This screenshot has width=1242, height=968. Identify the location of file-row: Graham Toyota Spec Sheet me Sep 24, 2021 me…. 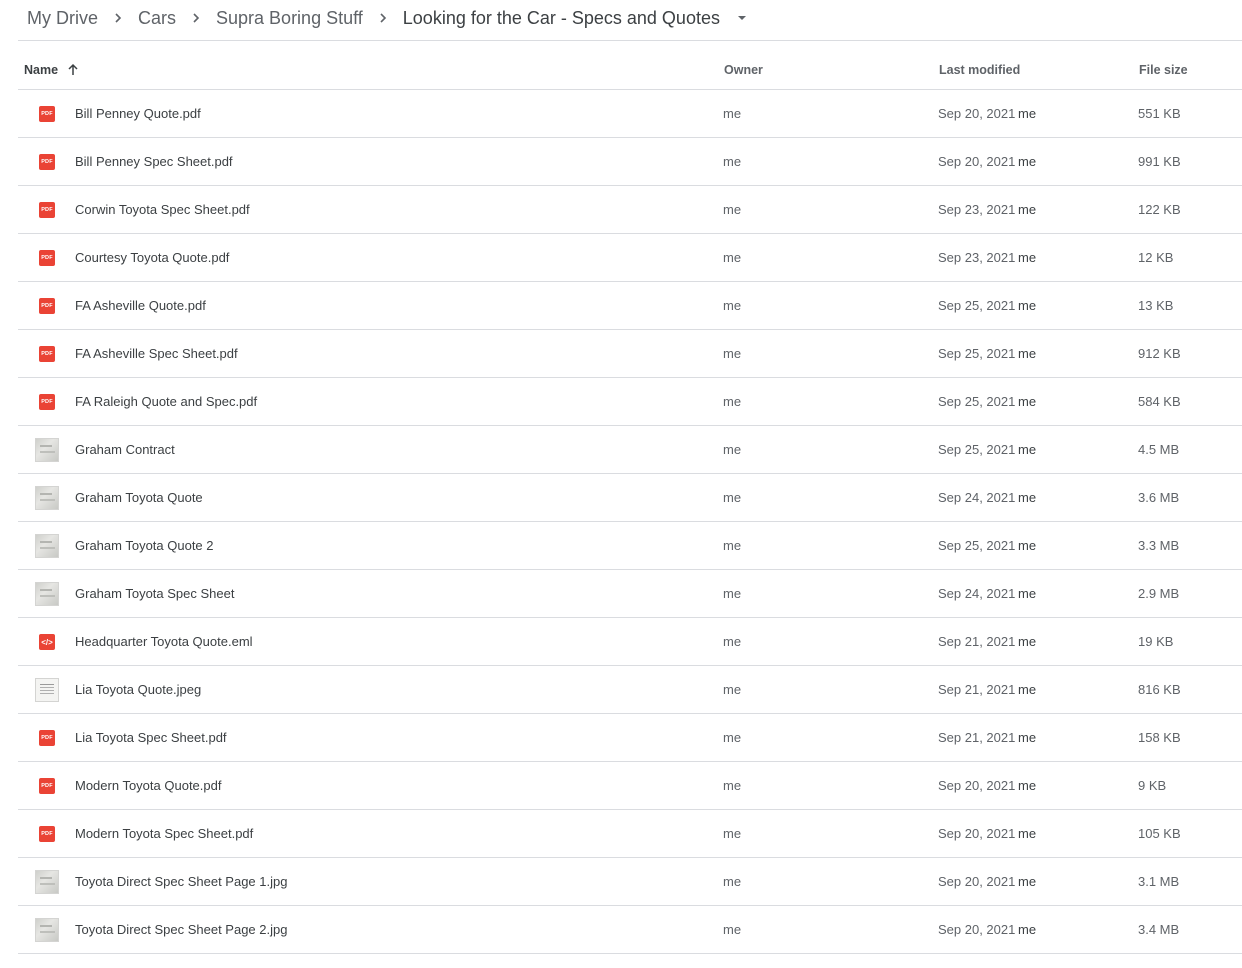
(630, 594).